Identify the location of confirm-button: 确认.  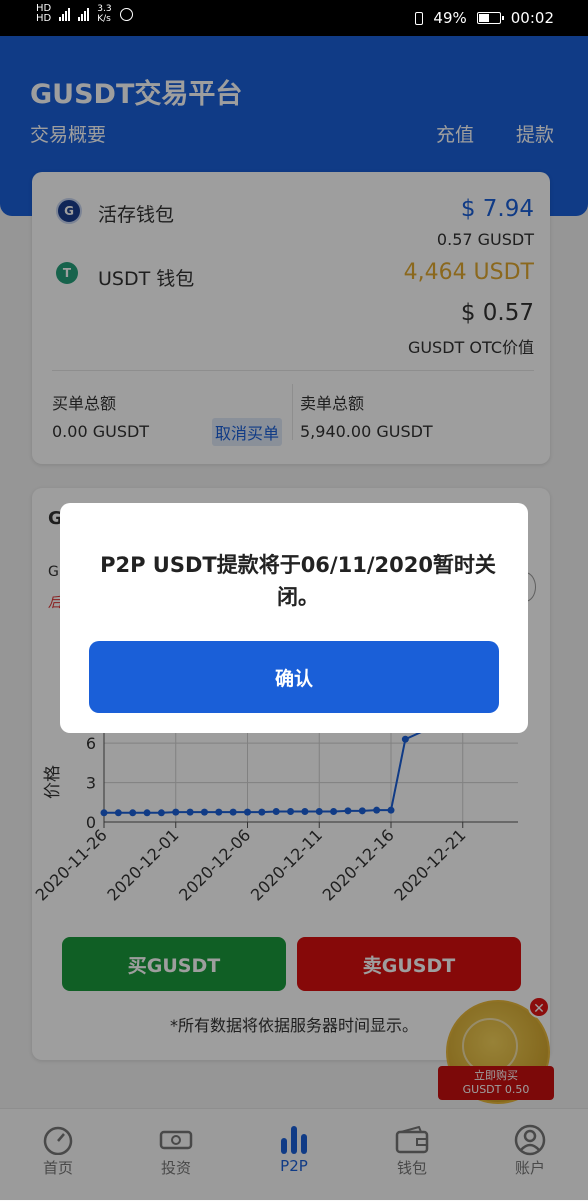
(294, 677).